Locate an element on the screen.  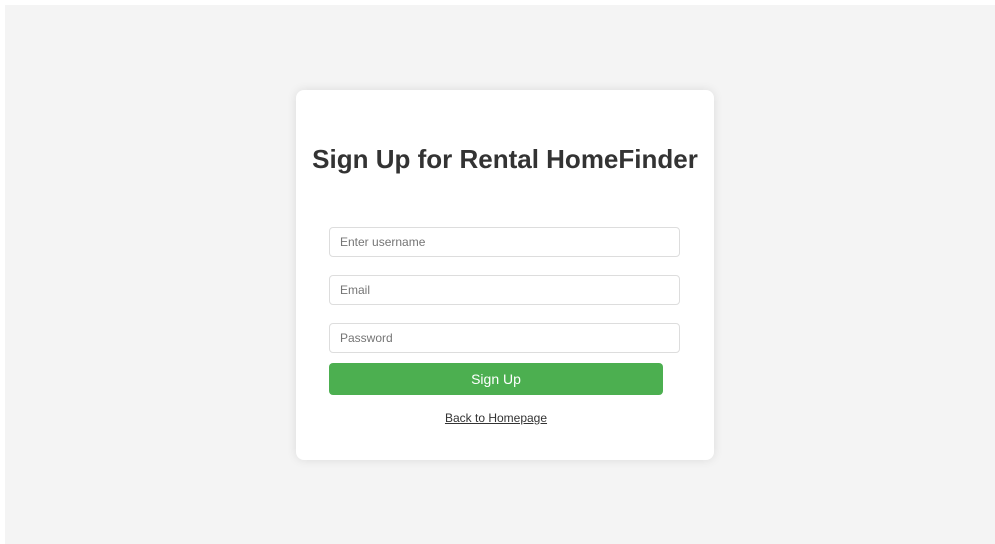
page-title: Sign Up for Rental HomeFinder is located at coordinates (505, 159).